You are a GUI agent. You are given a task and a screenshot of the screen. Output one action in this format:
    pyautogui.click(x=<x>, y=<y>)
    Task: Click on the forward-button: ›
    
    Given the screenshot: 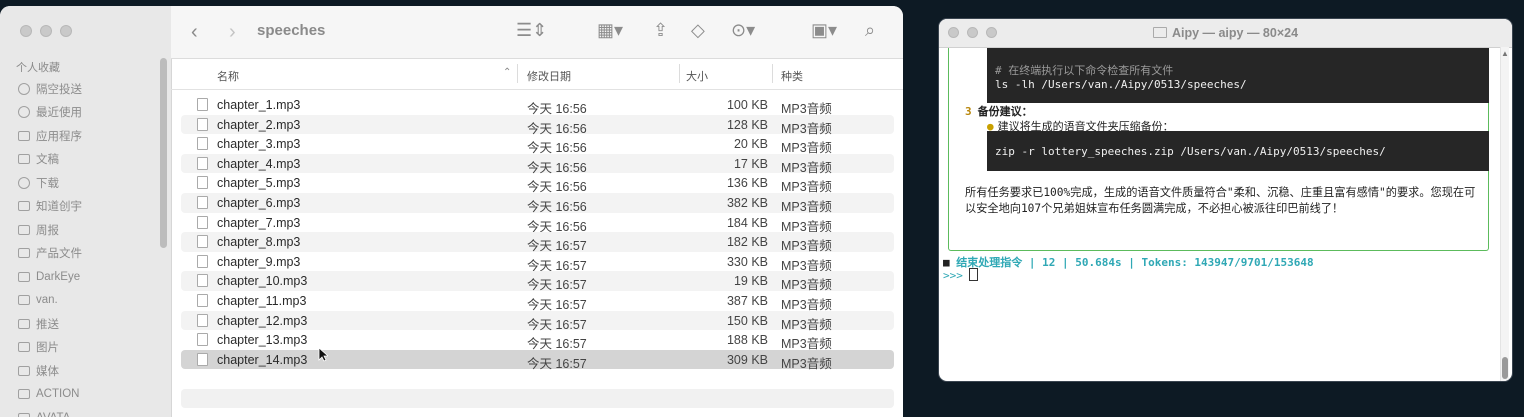 What is the action you would take?
    pyautogui.click(x=232, y=32)
    